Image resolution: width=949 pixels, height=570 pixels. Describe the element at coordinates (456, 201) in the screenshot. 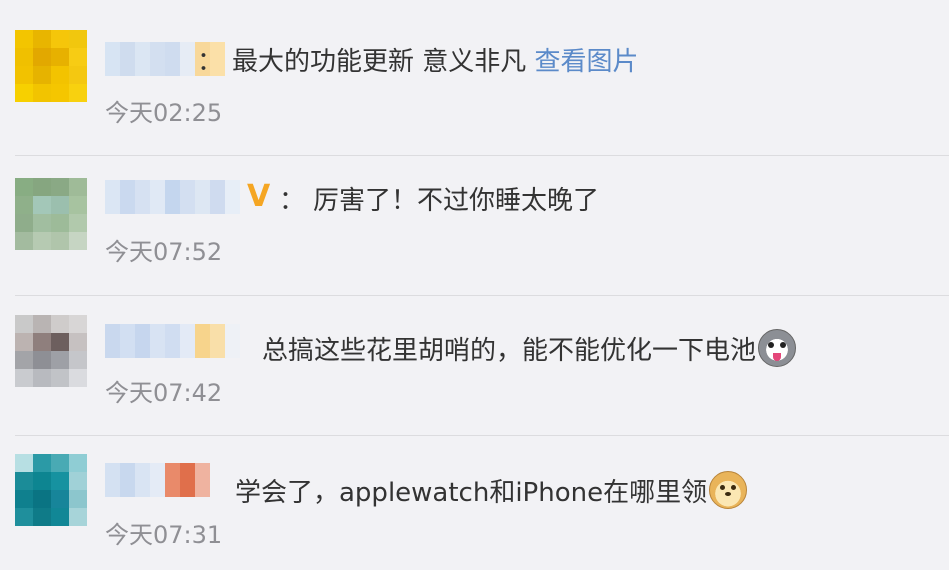

I see `comment-text: 厉害了！不过你睡太晚了` at that location.